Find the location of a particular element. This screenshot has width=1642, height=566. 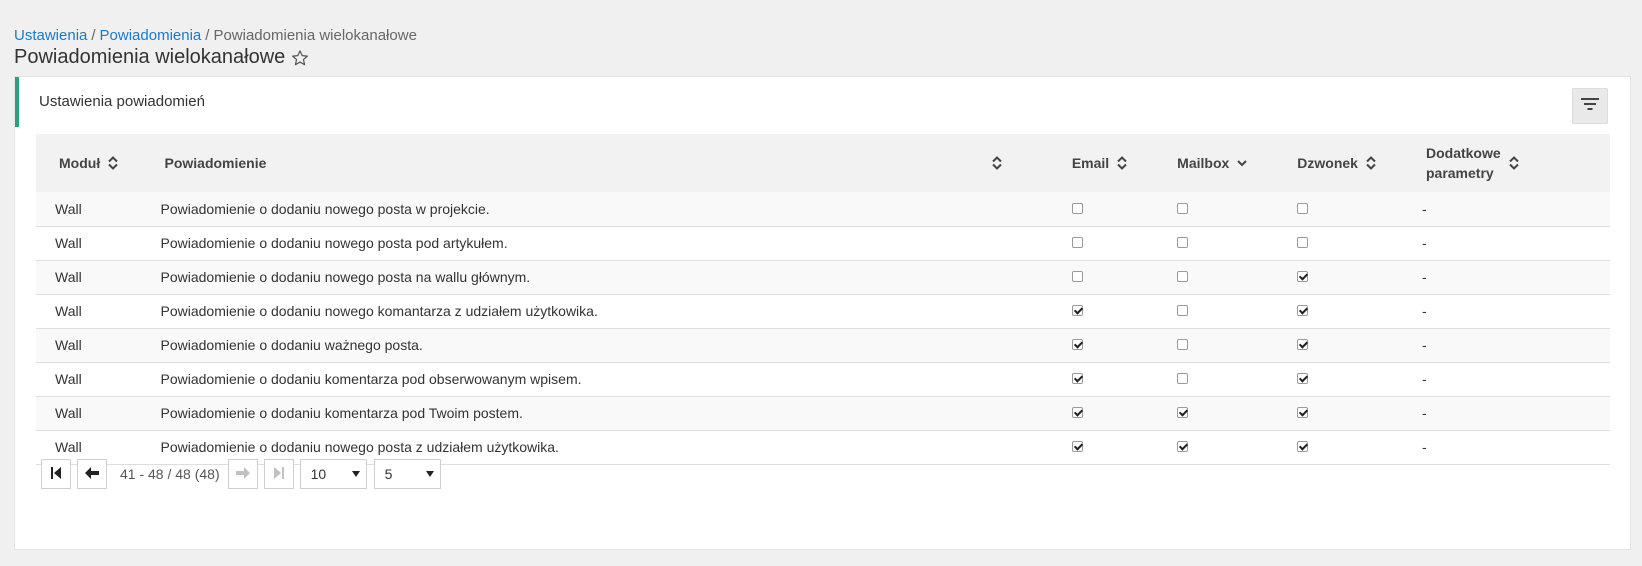

breadcrumb-current: Powiadomienia wielokanałowe is located at coordinates (315, 35).